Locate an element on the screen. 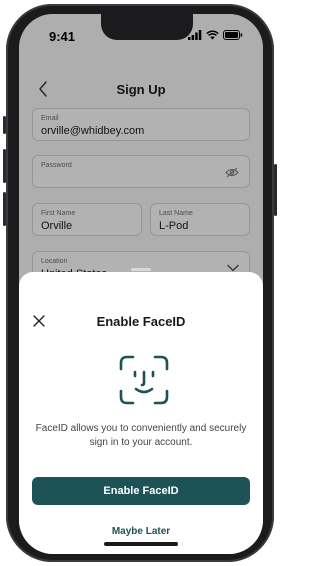  silent-switch is located at coordinates (4, 125).